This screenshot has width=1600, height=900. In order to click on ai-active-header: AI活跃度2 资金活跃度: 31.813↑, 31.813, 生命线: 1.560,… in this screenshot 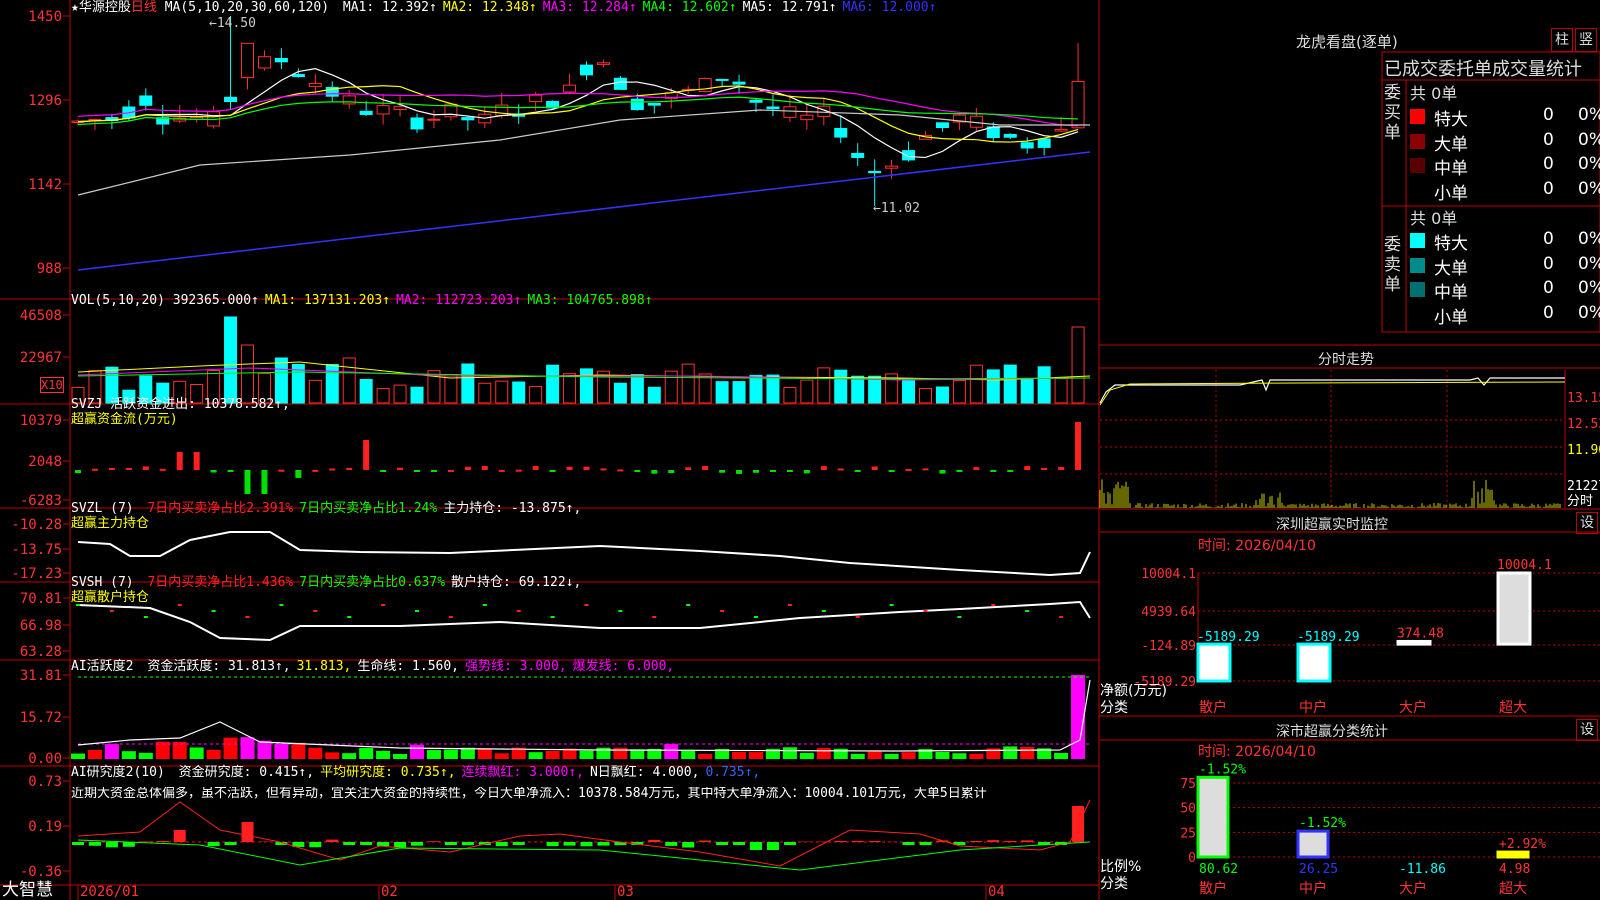, I will do `click(372, 667)`.